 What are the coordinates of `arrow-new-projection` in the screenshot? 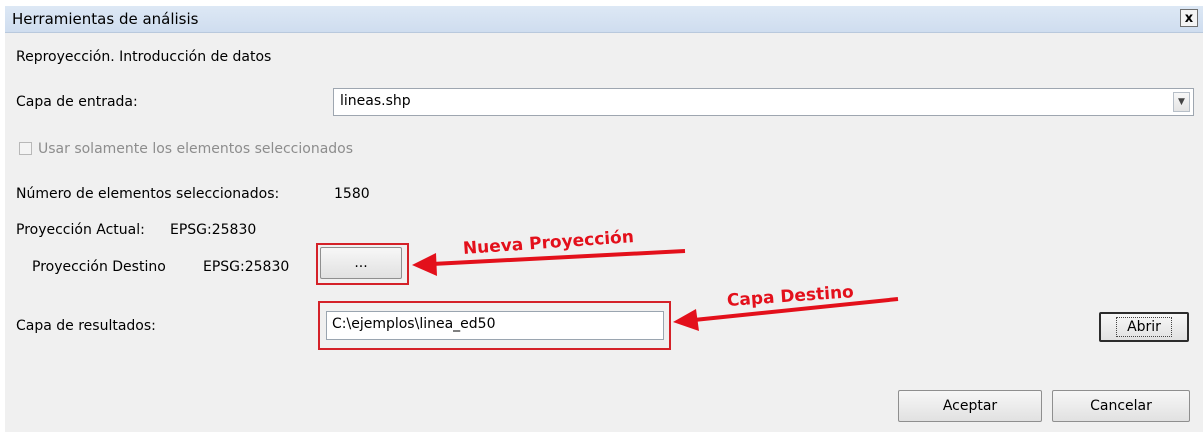 It's located at (549, 262).